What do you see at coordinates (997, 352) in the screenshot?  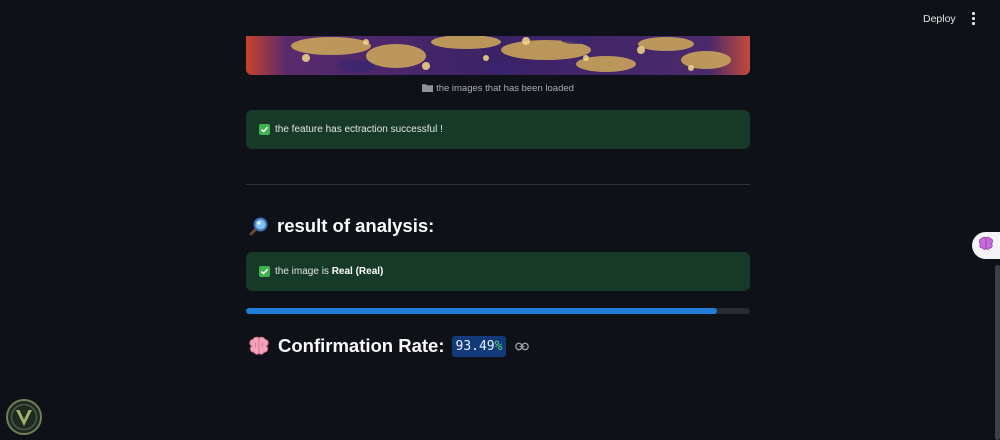 I see `page-scrollbar` at bounding box center [997, 352].